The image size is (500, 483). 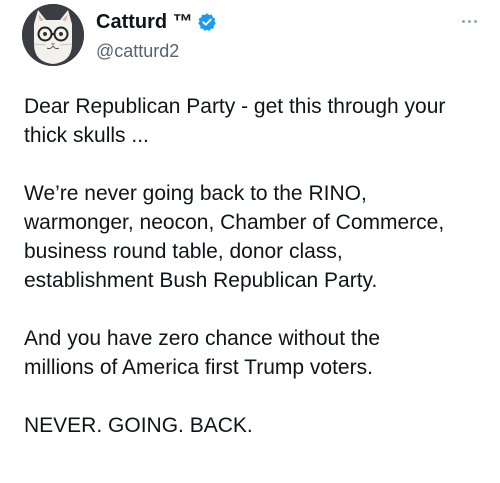 I want to click on display-name: Catturd ™, so click(x=144, y=22).